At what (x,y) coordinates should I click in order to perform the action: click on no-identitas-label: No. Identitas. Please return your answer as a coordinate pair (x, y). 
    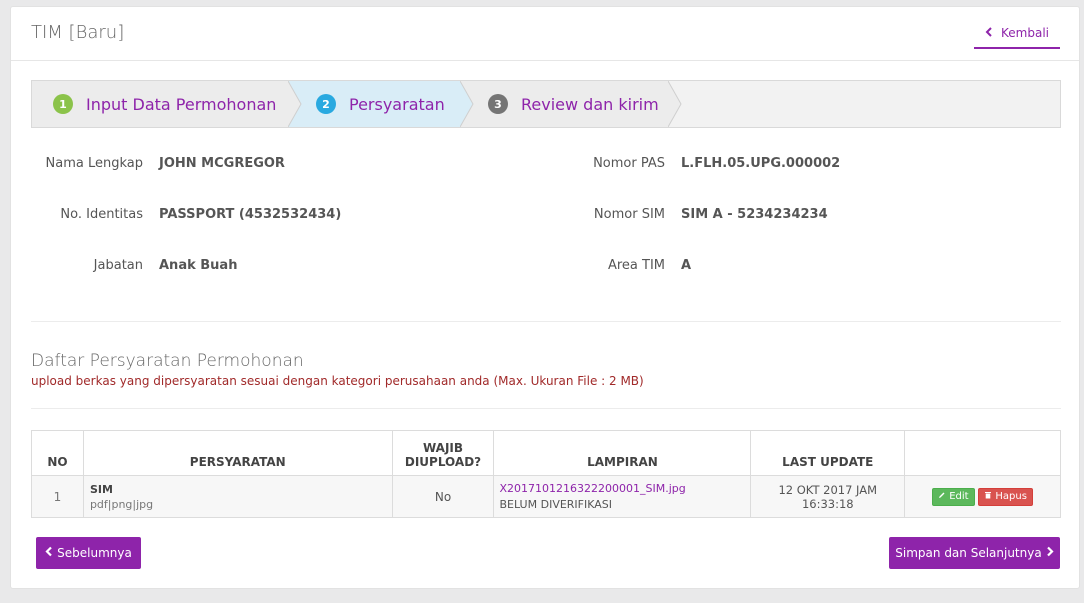
    Looking at the image, I should click on (101, 214).